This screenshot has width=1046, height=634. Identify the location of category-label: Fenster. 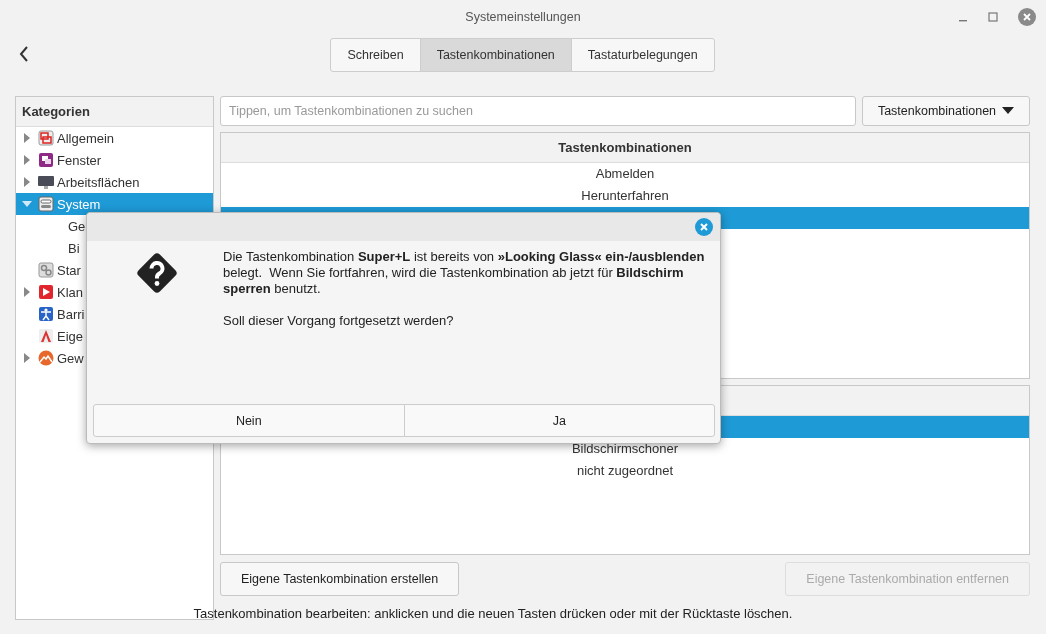
(79, 160).